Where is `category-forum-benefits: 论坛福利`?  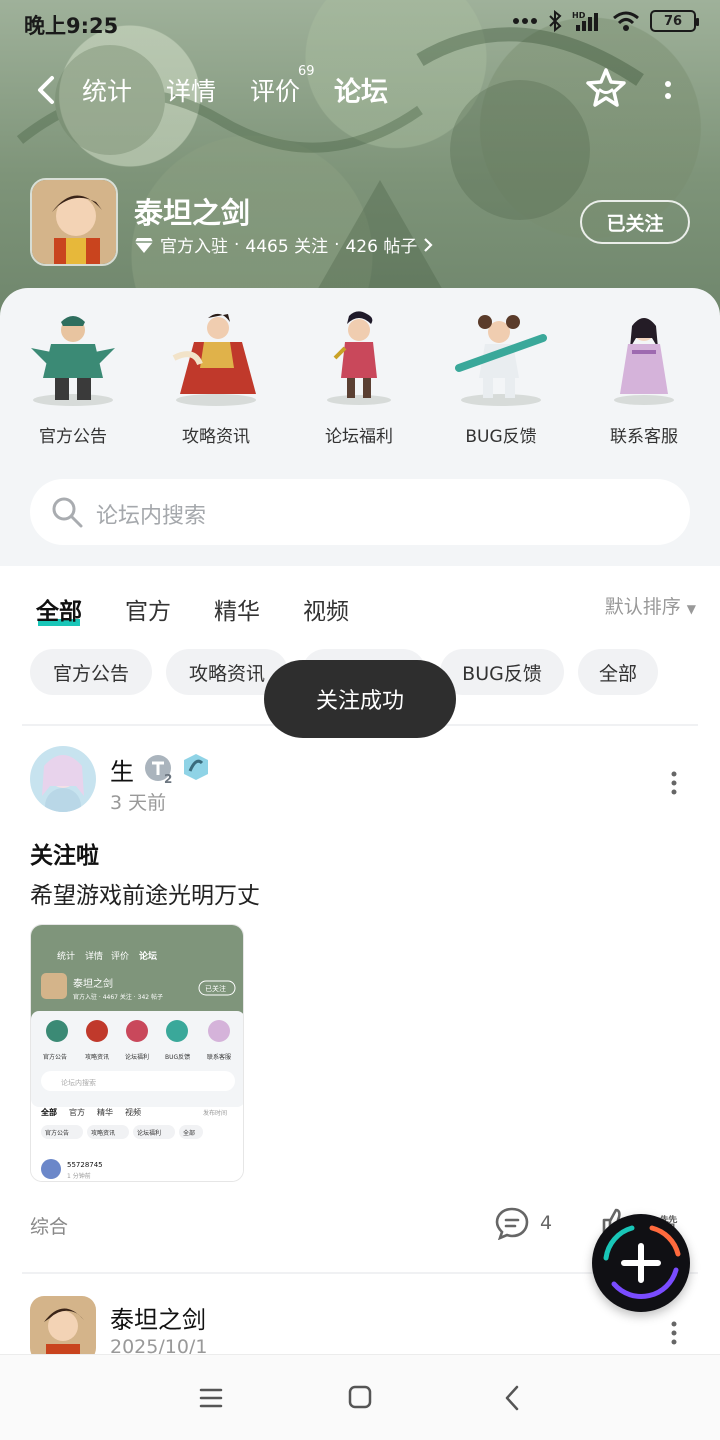 category-forum-benefits: 论坛福利 is located at coordinates (359, 377).